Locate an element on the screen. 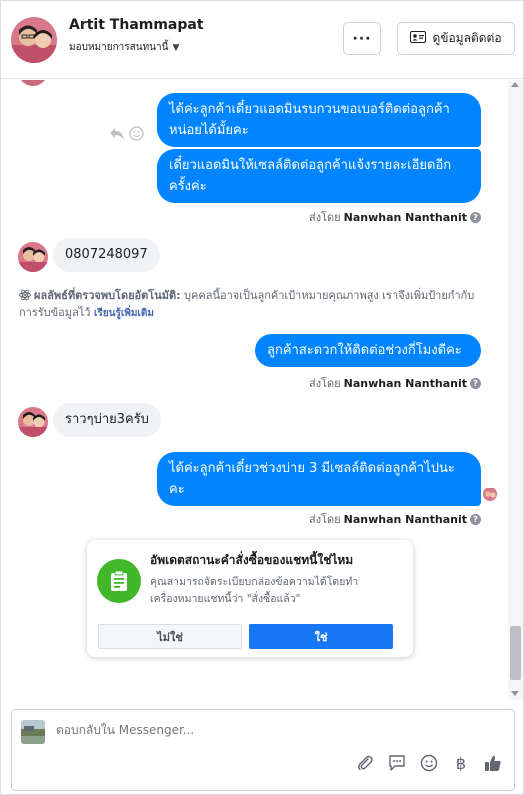  scroll-down-arrow-icon is located at coordinates (515, 693).